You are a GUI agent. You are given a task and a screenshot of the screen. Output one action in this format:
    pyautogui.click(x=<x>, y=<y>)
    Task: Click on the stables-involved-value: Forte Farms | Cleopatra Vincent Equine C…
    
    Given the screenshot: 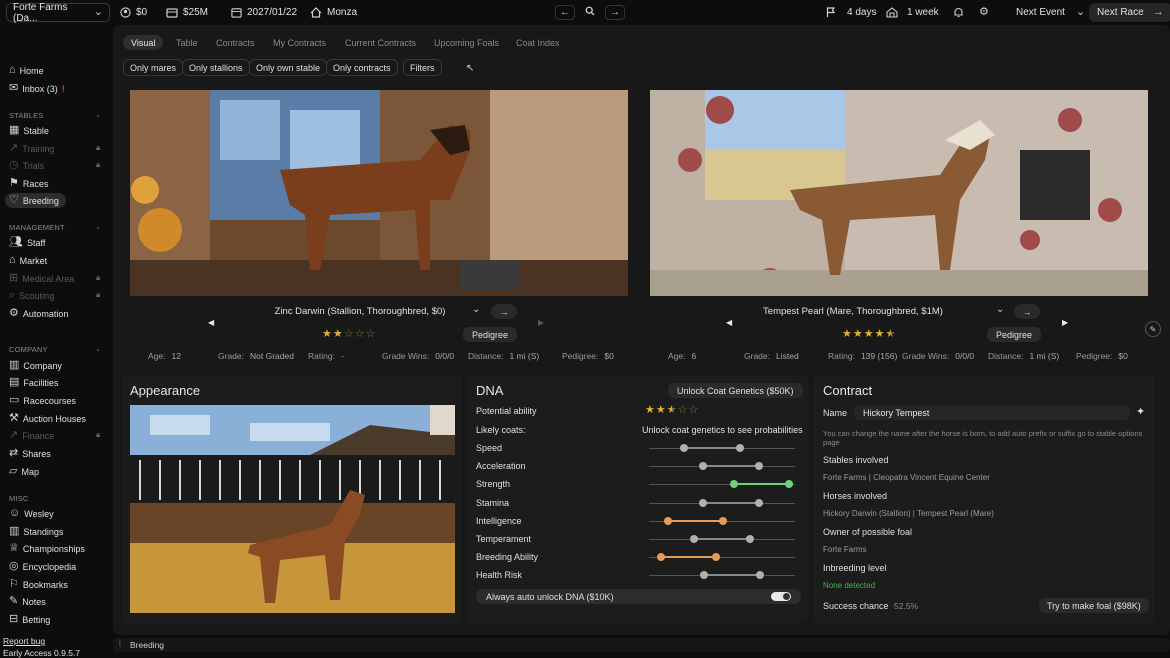 What is the action you would take?
    pyautogui.click(x=906, y=477)
    